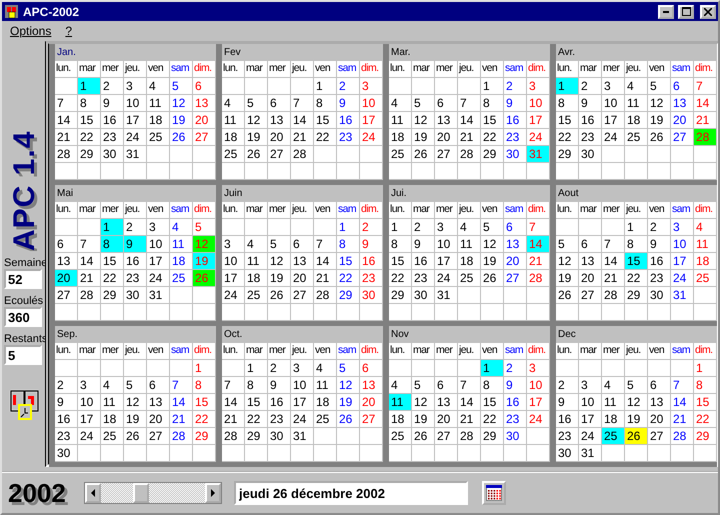 The height and width of the screenshot is (515, 720). Describe the element at coordinates (567, 154) in the screenshot. I see `day-cell: 29` at that location.